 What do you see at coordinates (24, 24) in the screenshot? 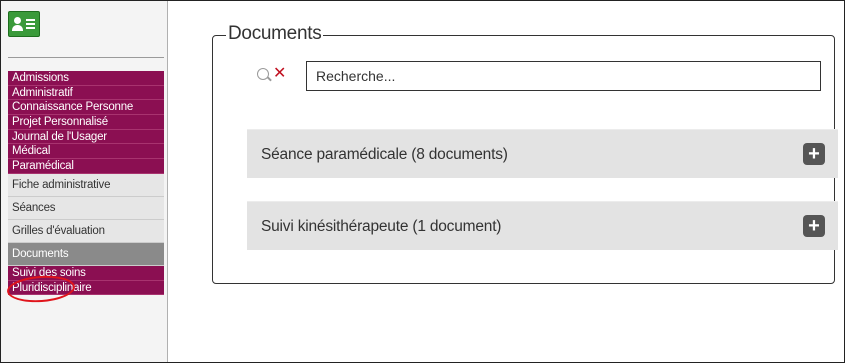
I see `contact-card-icon` at bounding box center [24, 24].